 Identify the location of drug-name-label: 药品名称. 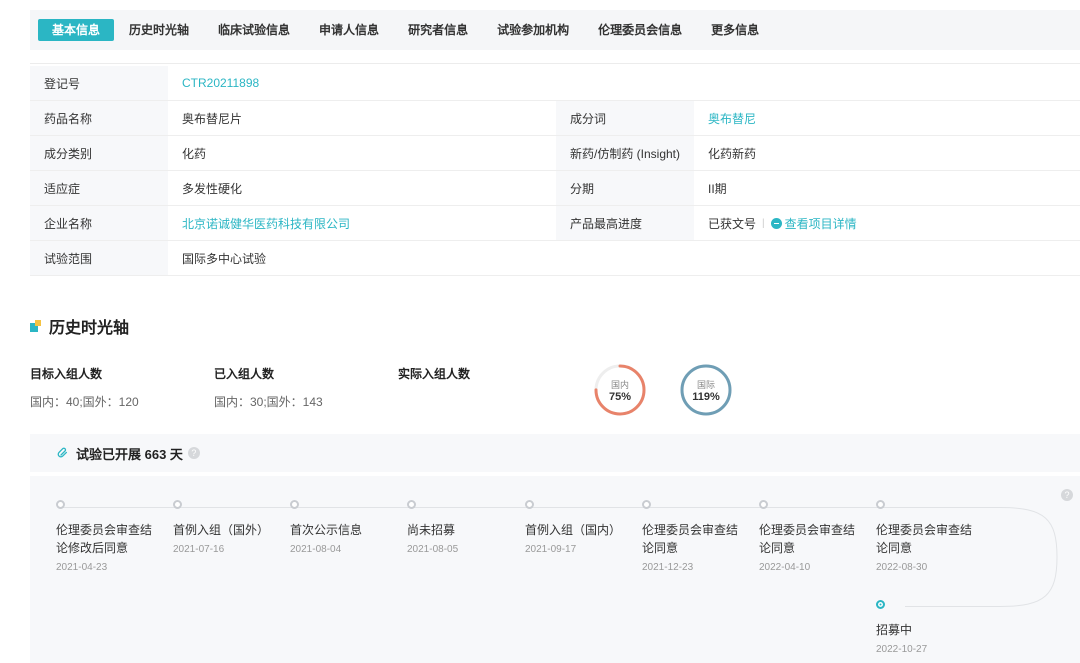
(99, 118).